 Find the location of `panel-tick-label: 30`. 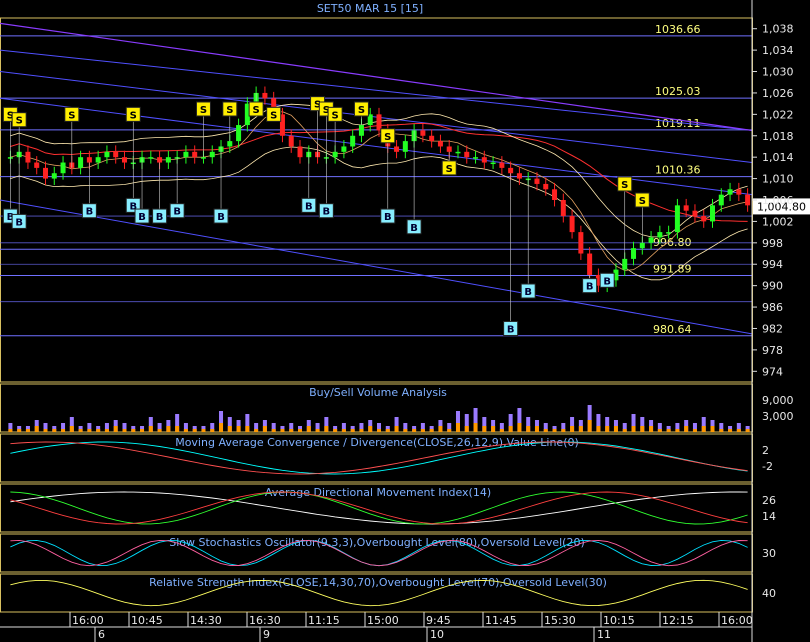

panel-tick-label: 30 is located at coordinates (769, 553).